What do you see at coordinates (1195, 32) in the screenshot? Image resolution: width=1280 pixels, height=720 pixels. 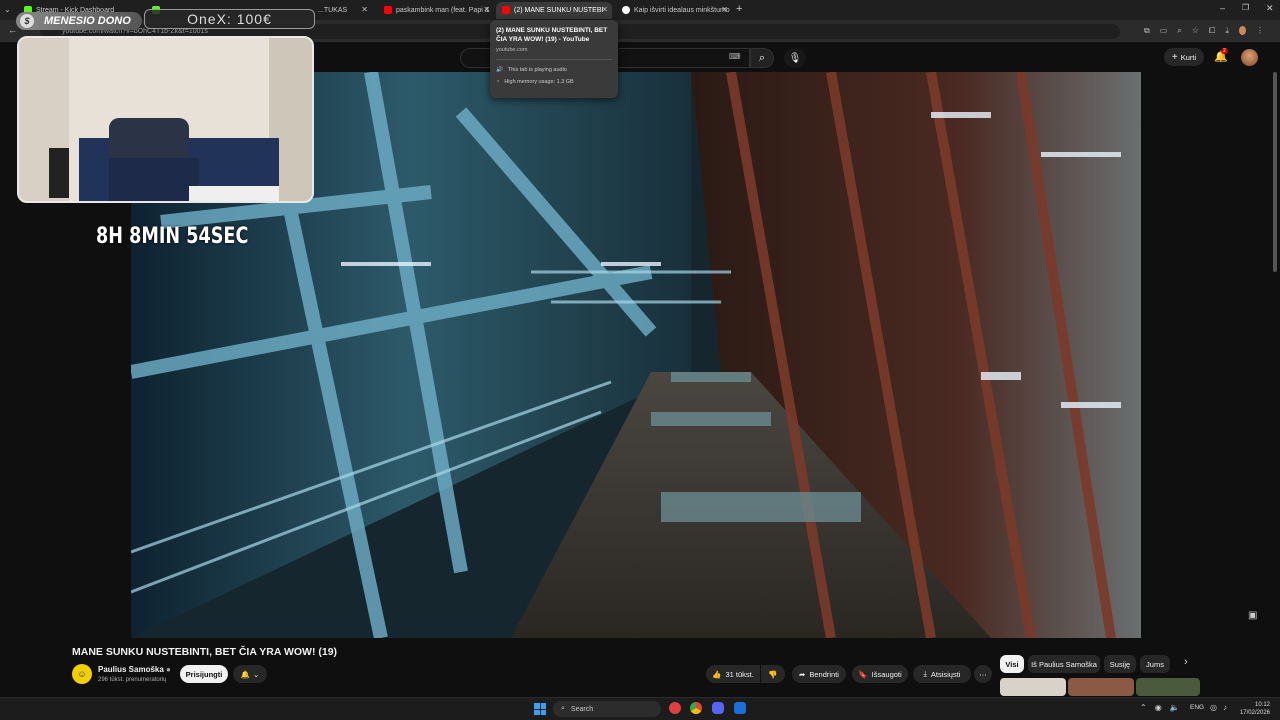 I see `bookmark-star-icon: ☆` at bounding box center [1195, 32].